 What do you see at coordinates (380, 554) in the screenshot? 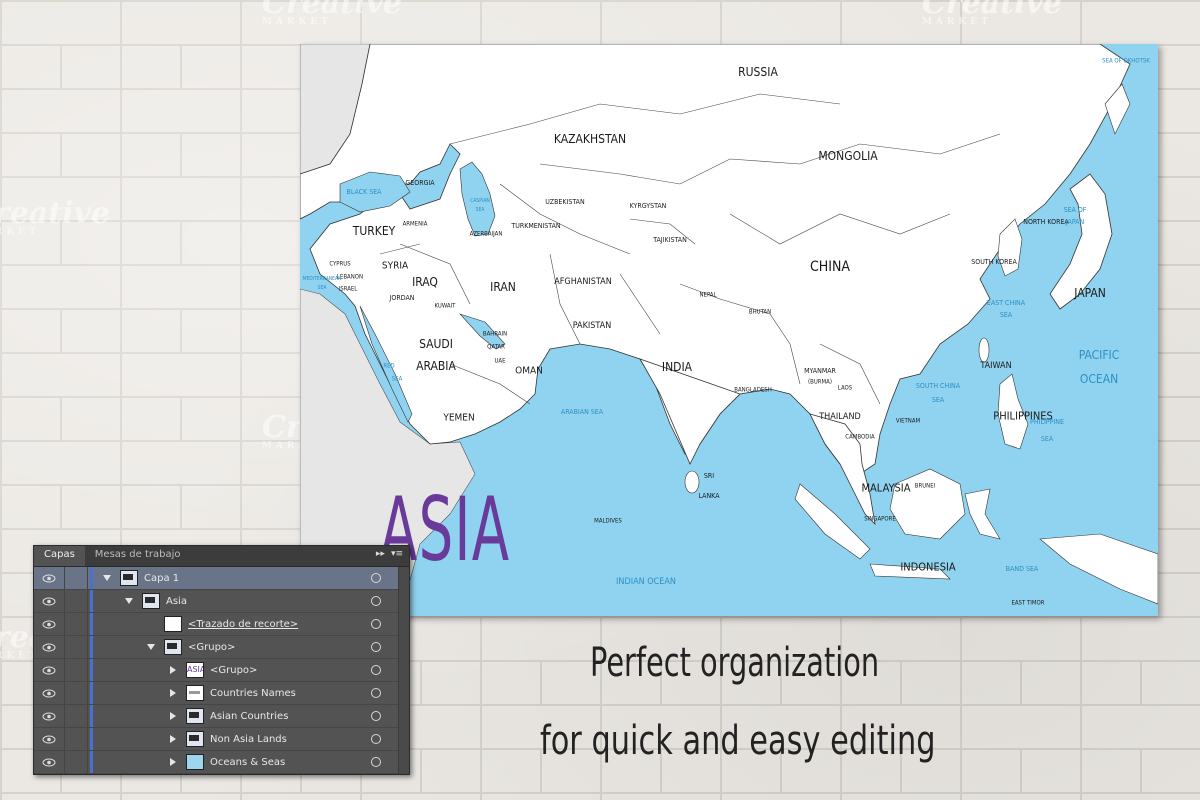
I see `collapse-panel-icon: ▸▸` at bounding box center [380, 554].